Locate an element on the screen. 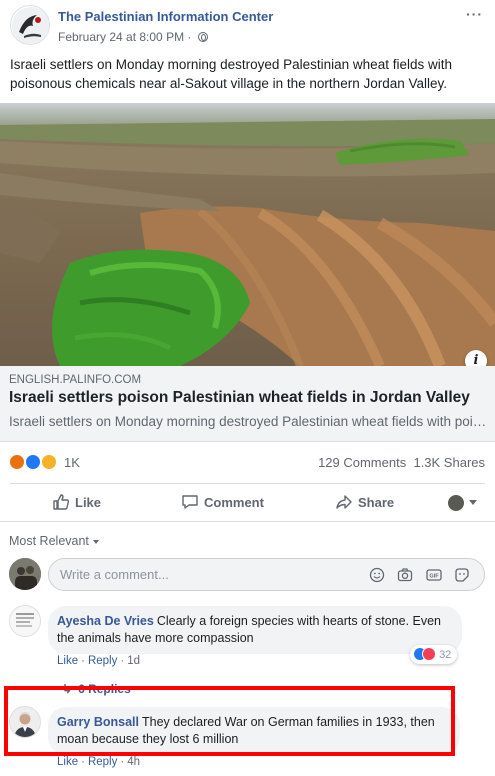 The height and width of the screenshot is (776, 495). like-button: Like is located at coordinates (76, 502).